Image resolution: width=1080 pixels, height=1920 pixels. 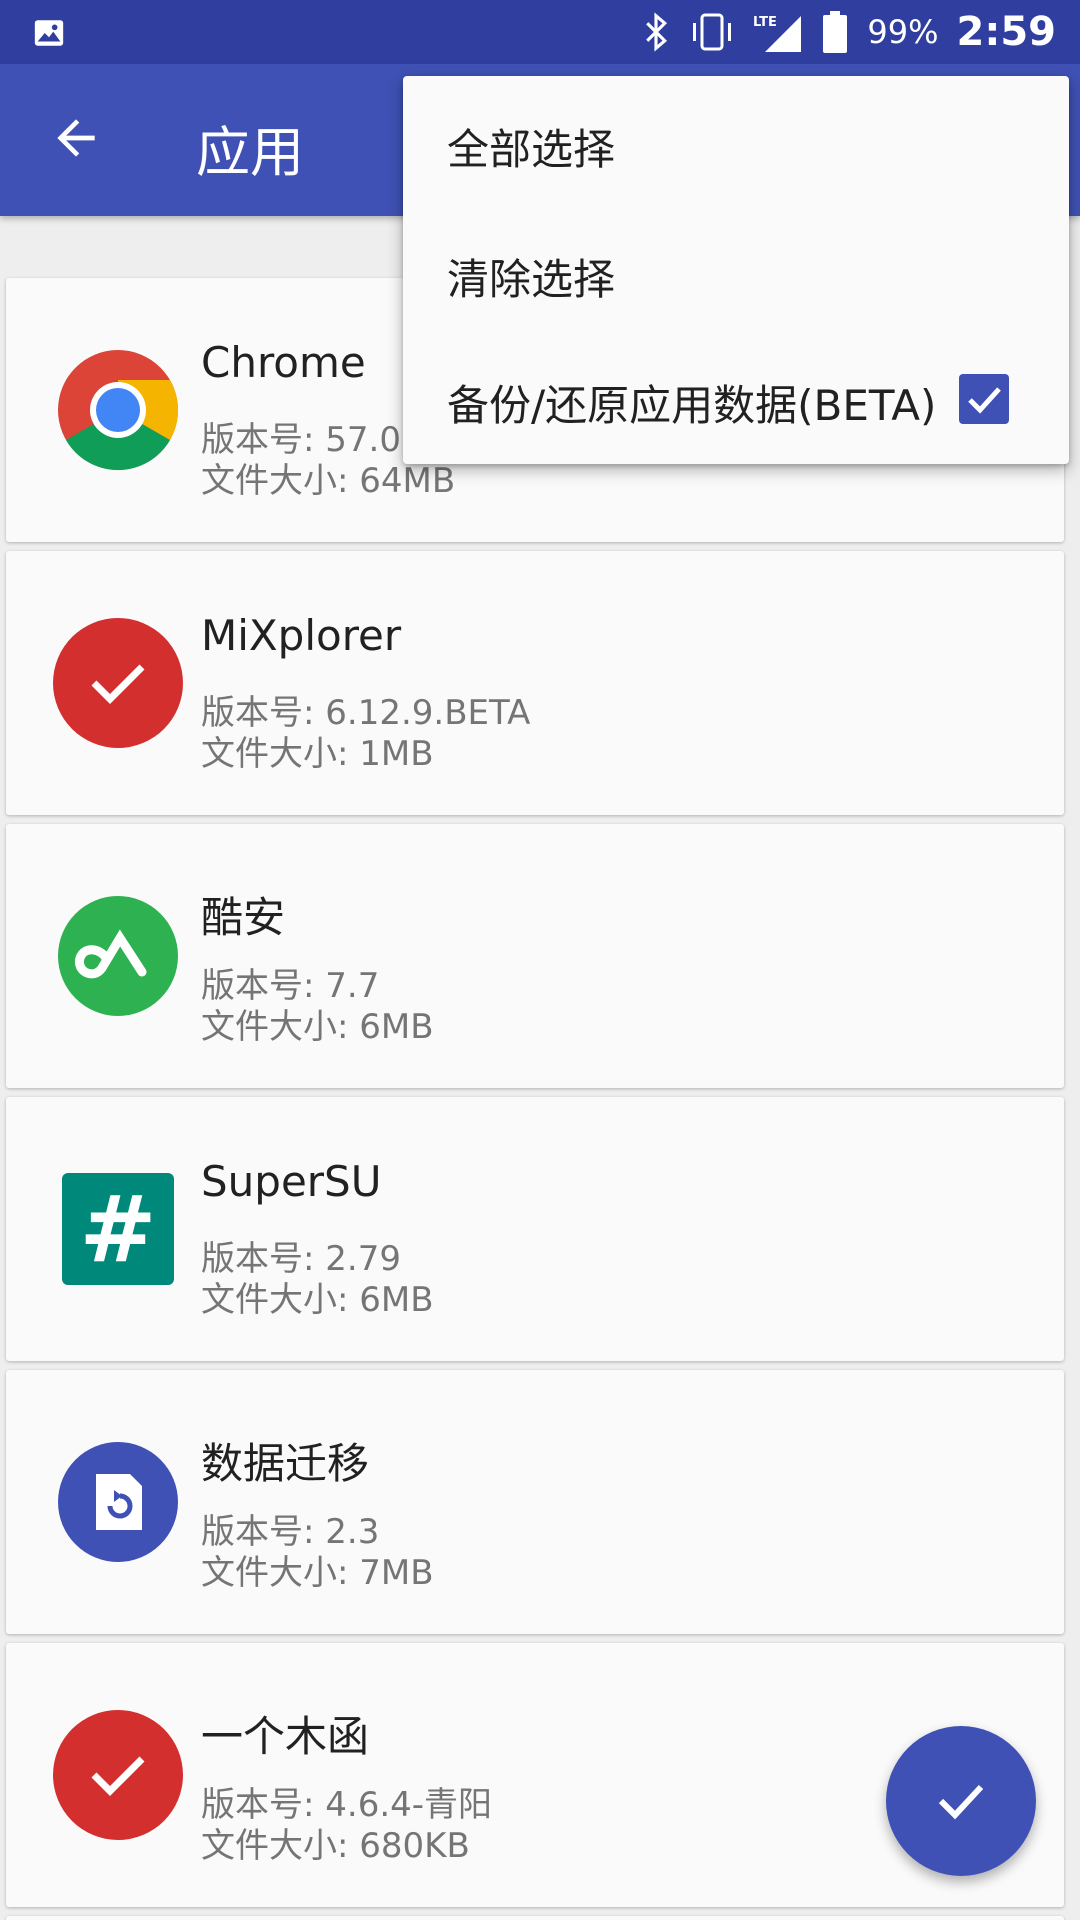 What do you see at coordinates (1006, 32) in the screenshot?
I see `clock: 2:59` at bounding box center [1006, 32].